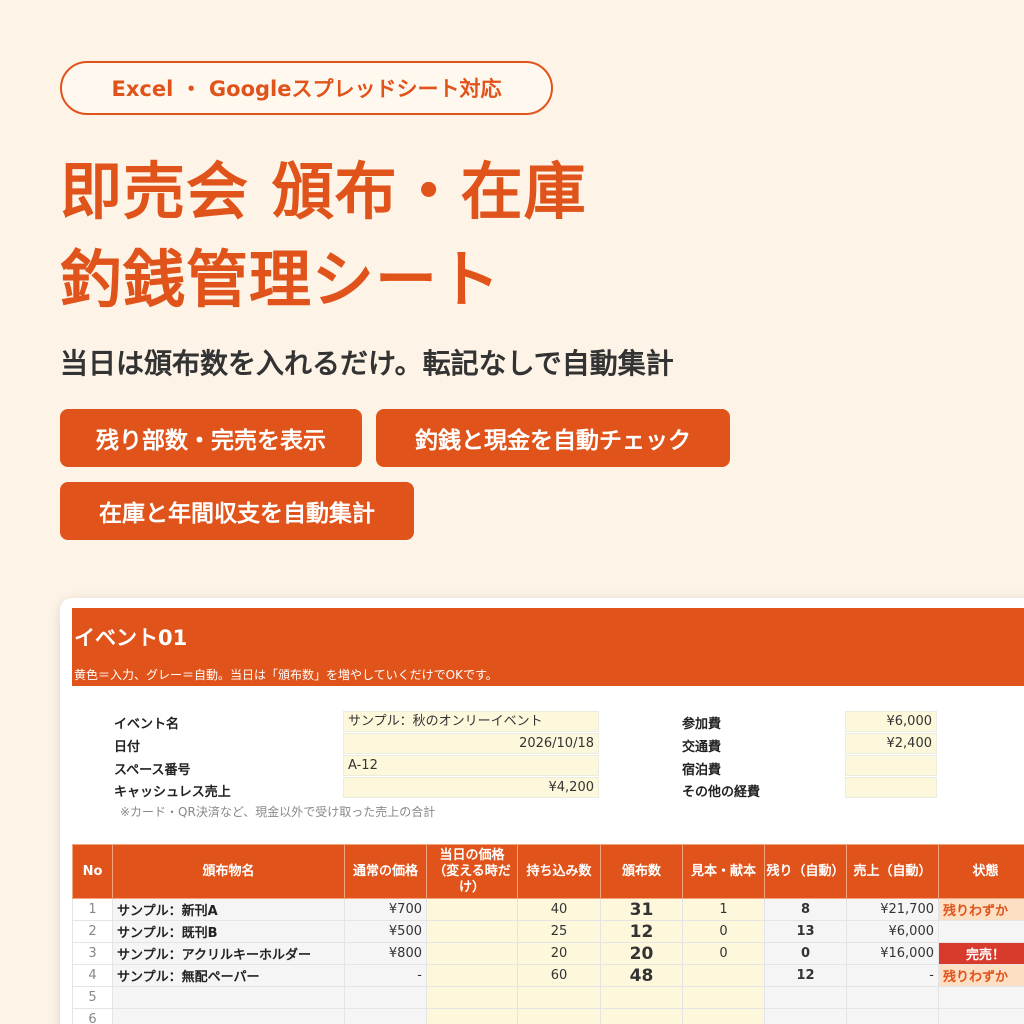  Describe the element at coordinates (152, 770) in the screenshot. I see `space-number-label: スペース番号` at that location.